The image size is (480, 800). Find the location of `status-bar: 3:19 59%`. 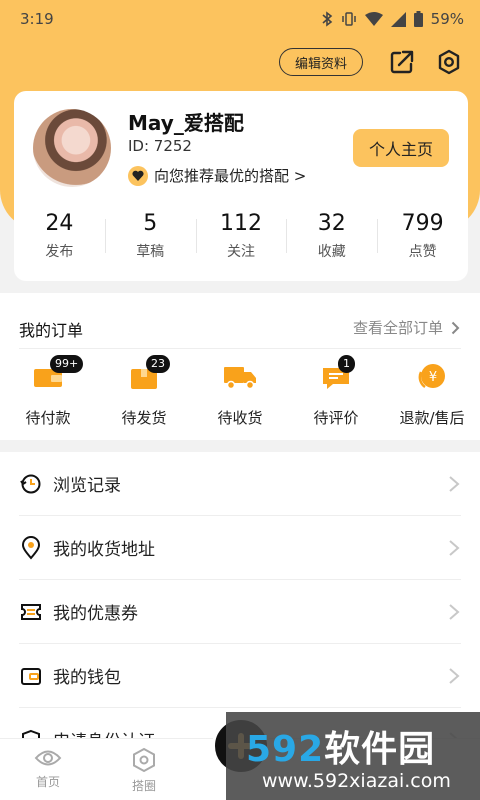

status-bar: 3:19 59% is located at coordinates (240, 19).